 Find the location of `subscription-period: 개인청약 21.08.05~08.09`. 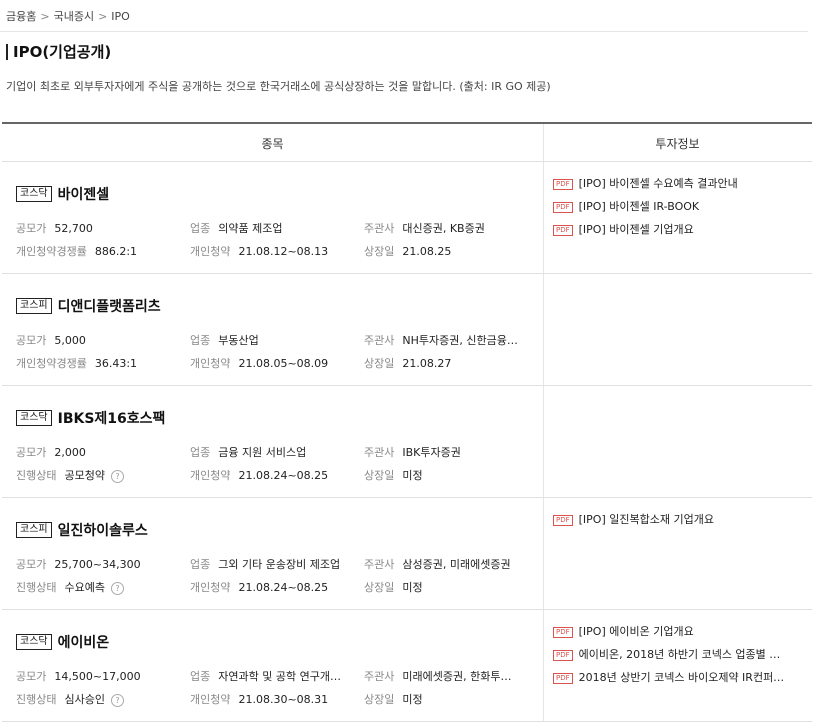

subscription-period: 개인청약 21.08.05~08.09 is located at coordinates (259, 363).